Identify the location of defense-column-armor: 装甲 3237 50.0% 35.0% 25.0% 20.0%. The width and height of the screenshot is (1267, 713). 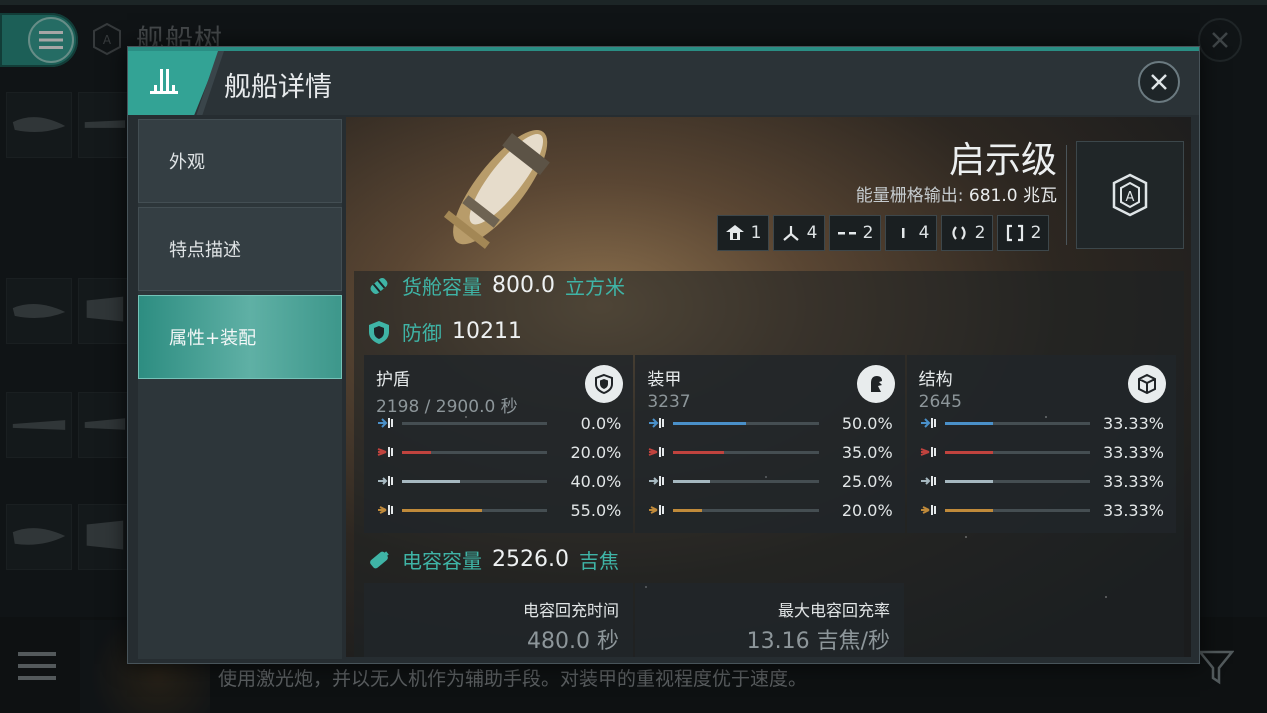
(770, 444).